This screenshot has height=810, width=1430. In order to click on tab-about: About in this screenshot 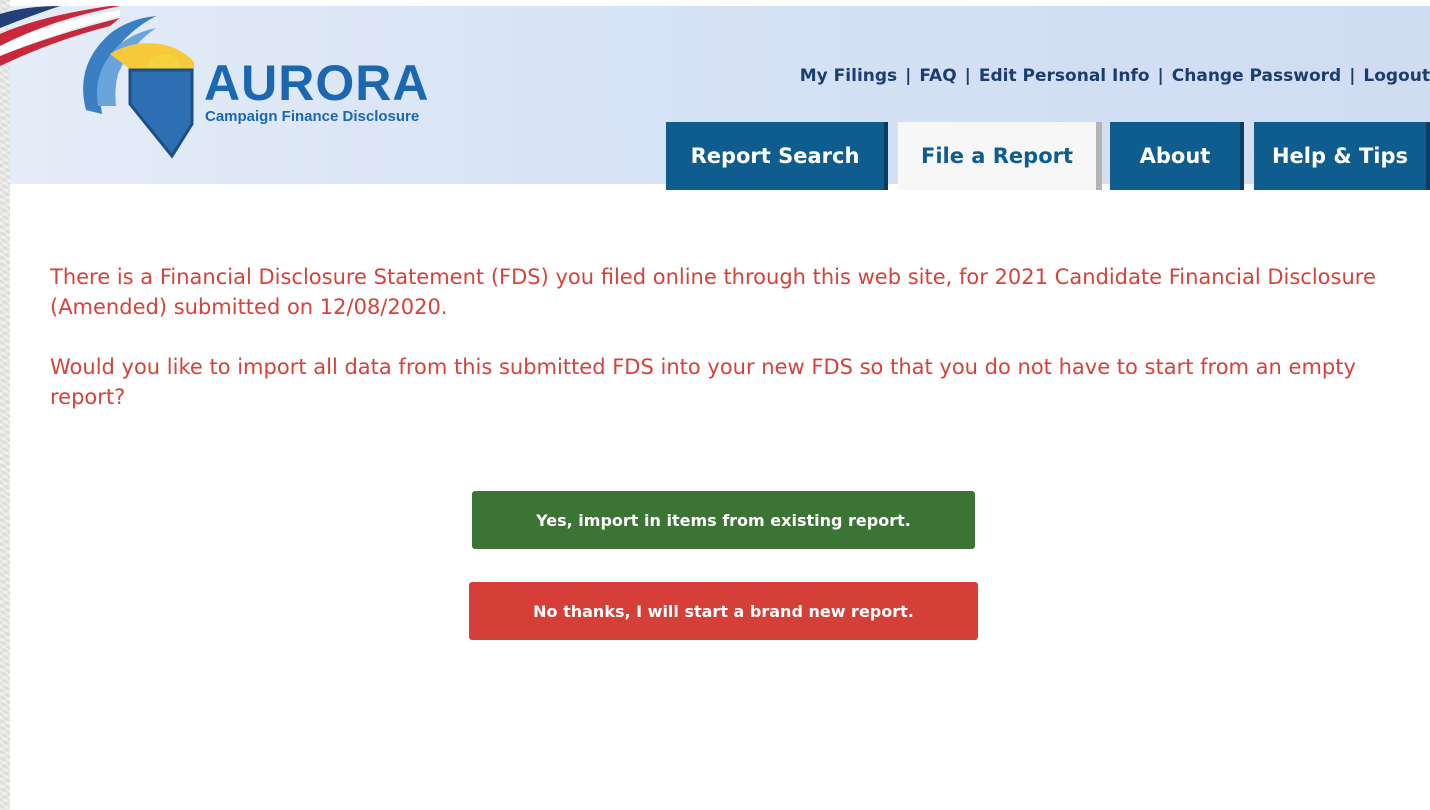, I will do `click(1177, 156)`.